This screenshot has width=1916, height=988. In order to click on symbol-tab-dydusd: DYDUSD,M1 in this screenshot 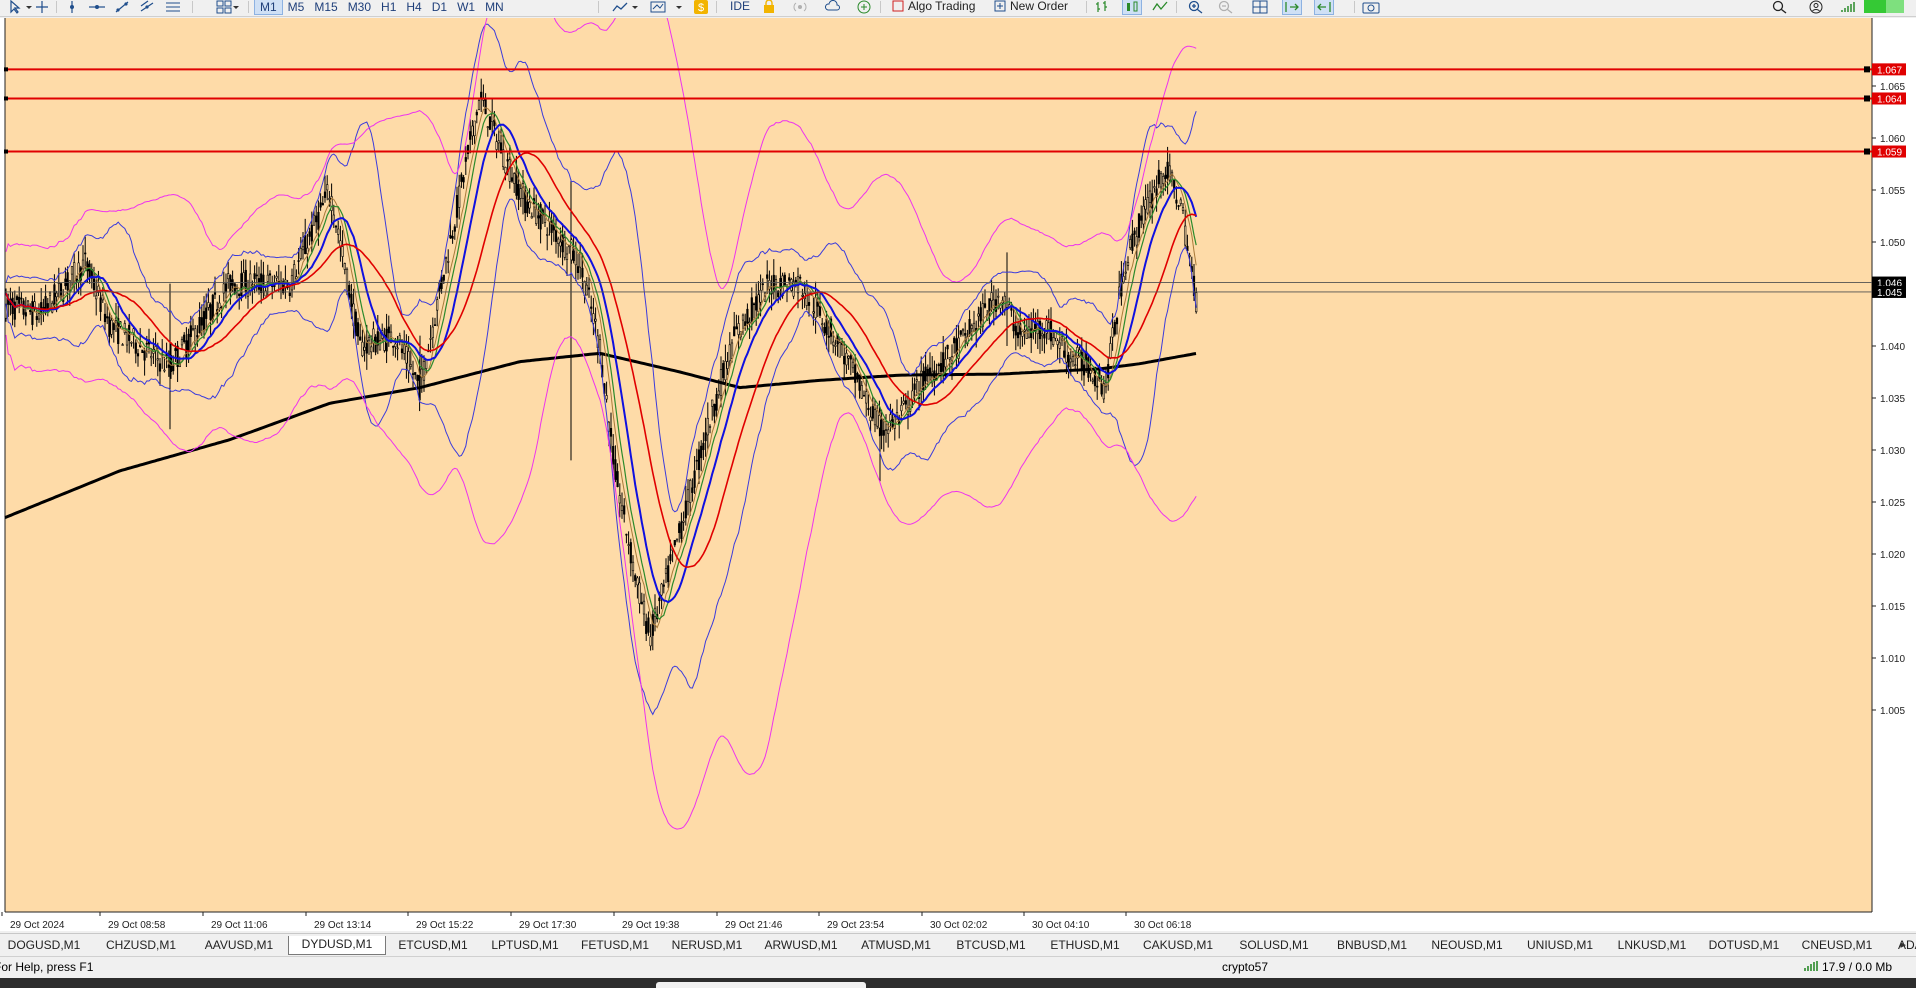, I will do `click(337, 945)`.